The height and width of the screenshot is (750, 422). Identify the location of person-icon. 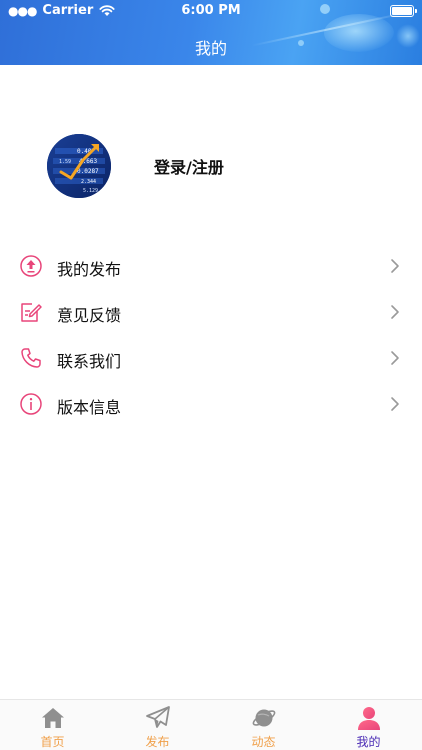
(368, 718).